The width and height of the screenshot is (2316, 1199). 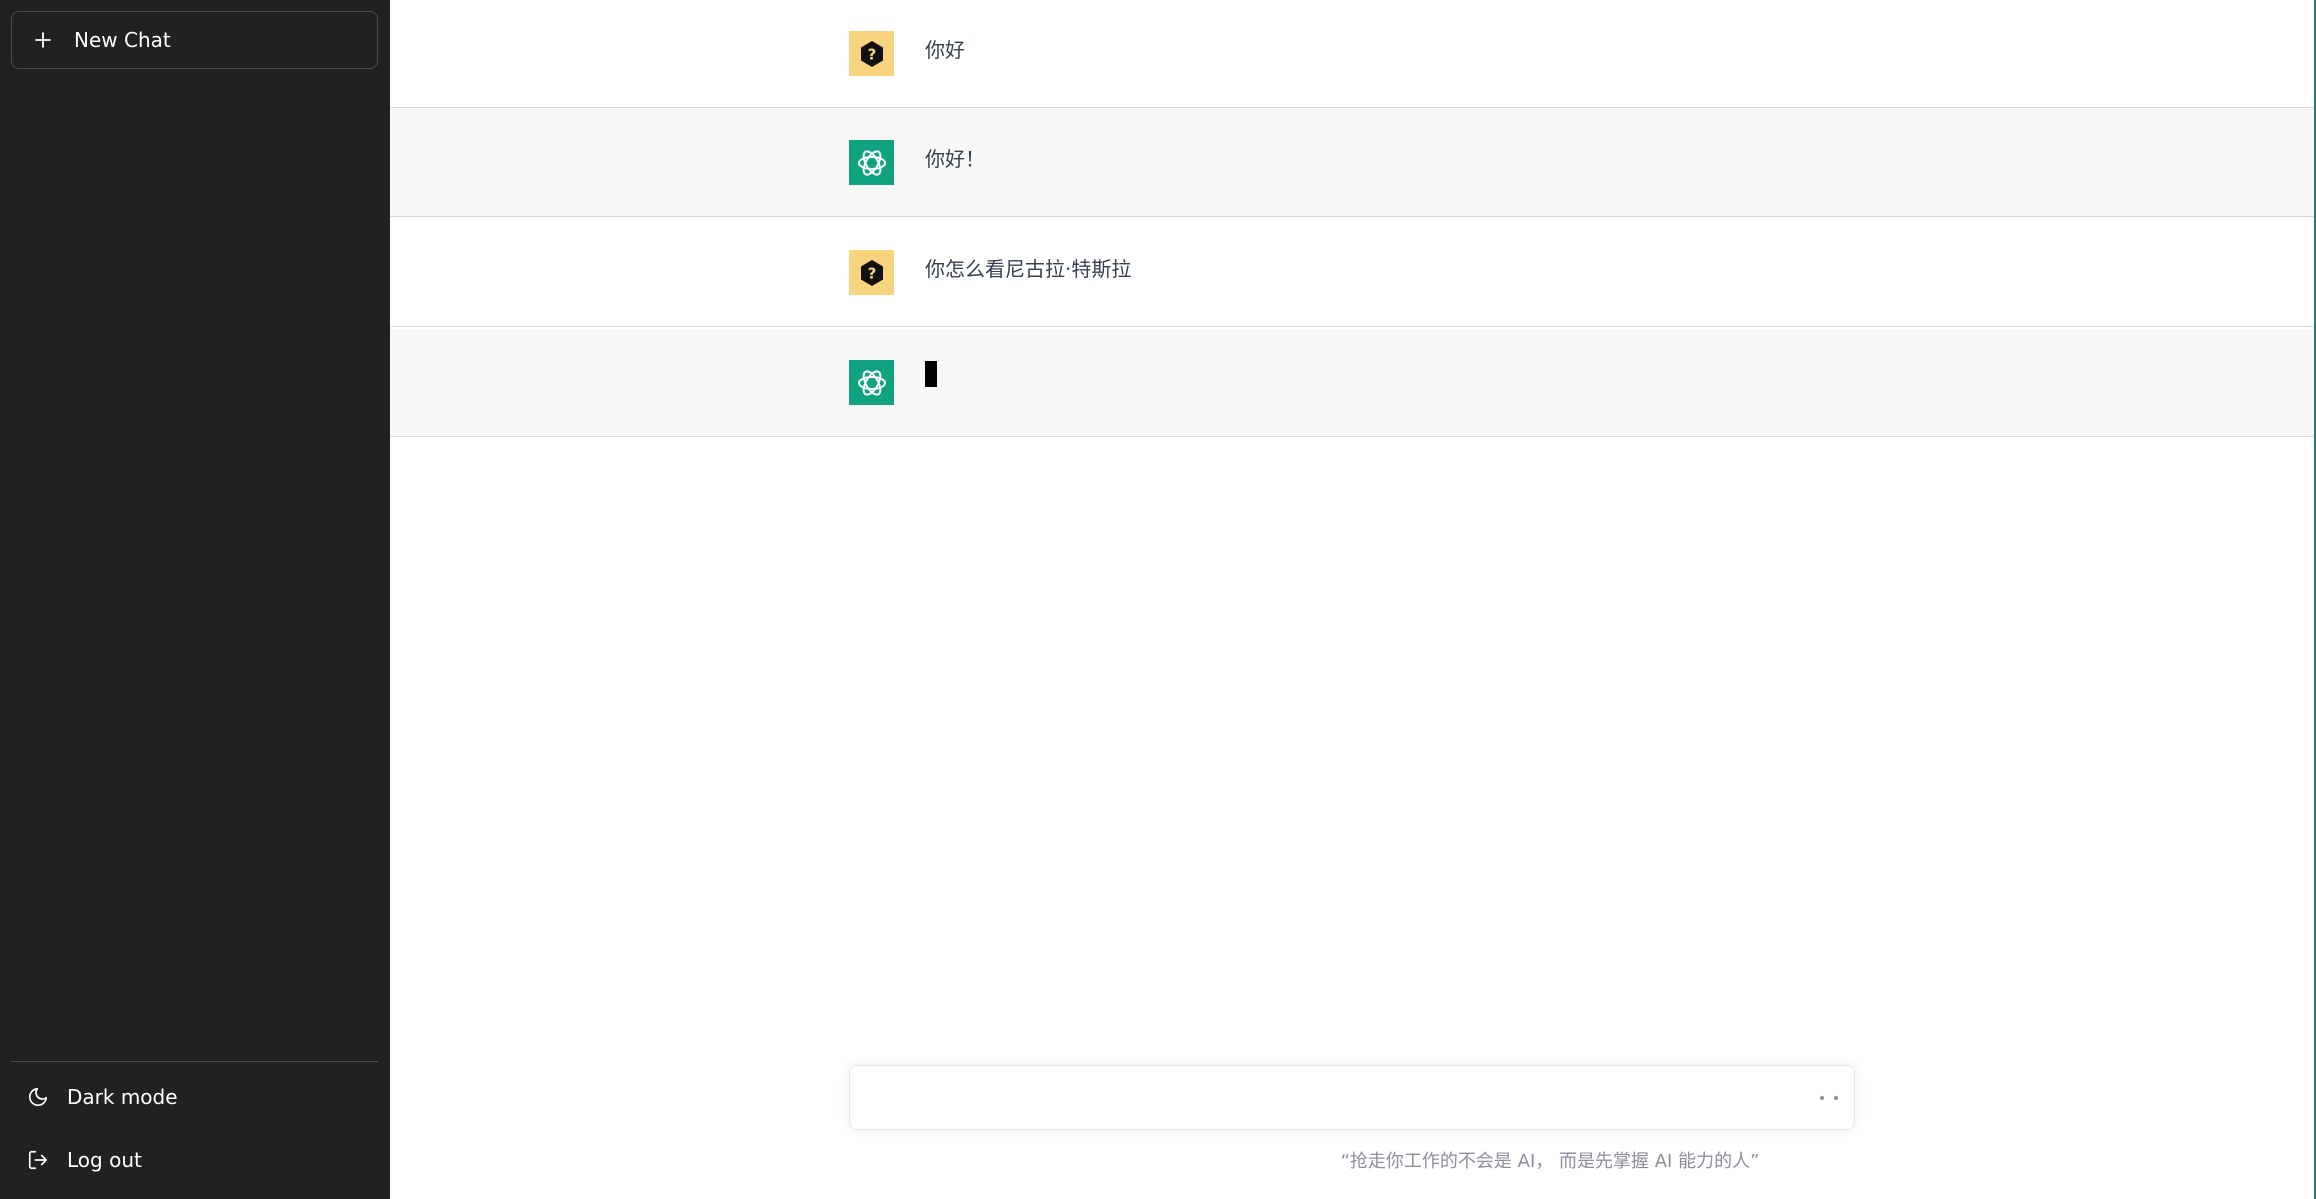 I want to click on sidebar-divider, so click(x=194, y=1061).